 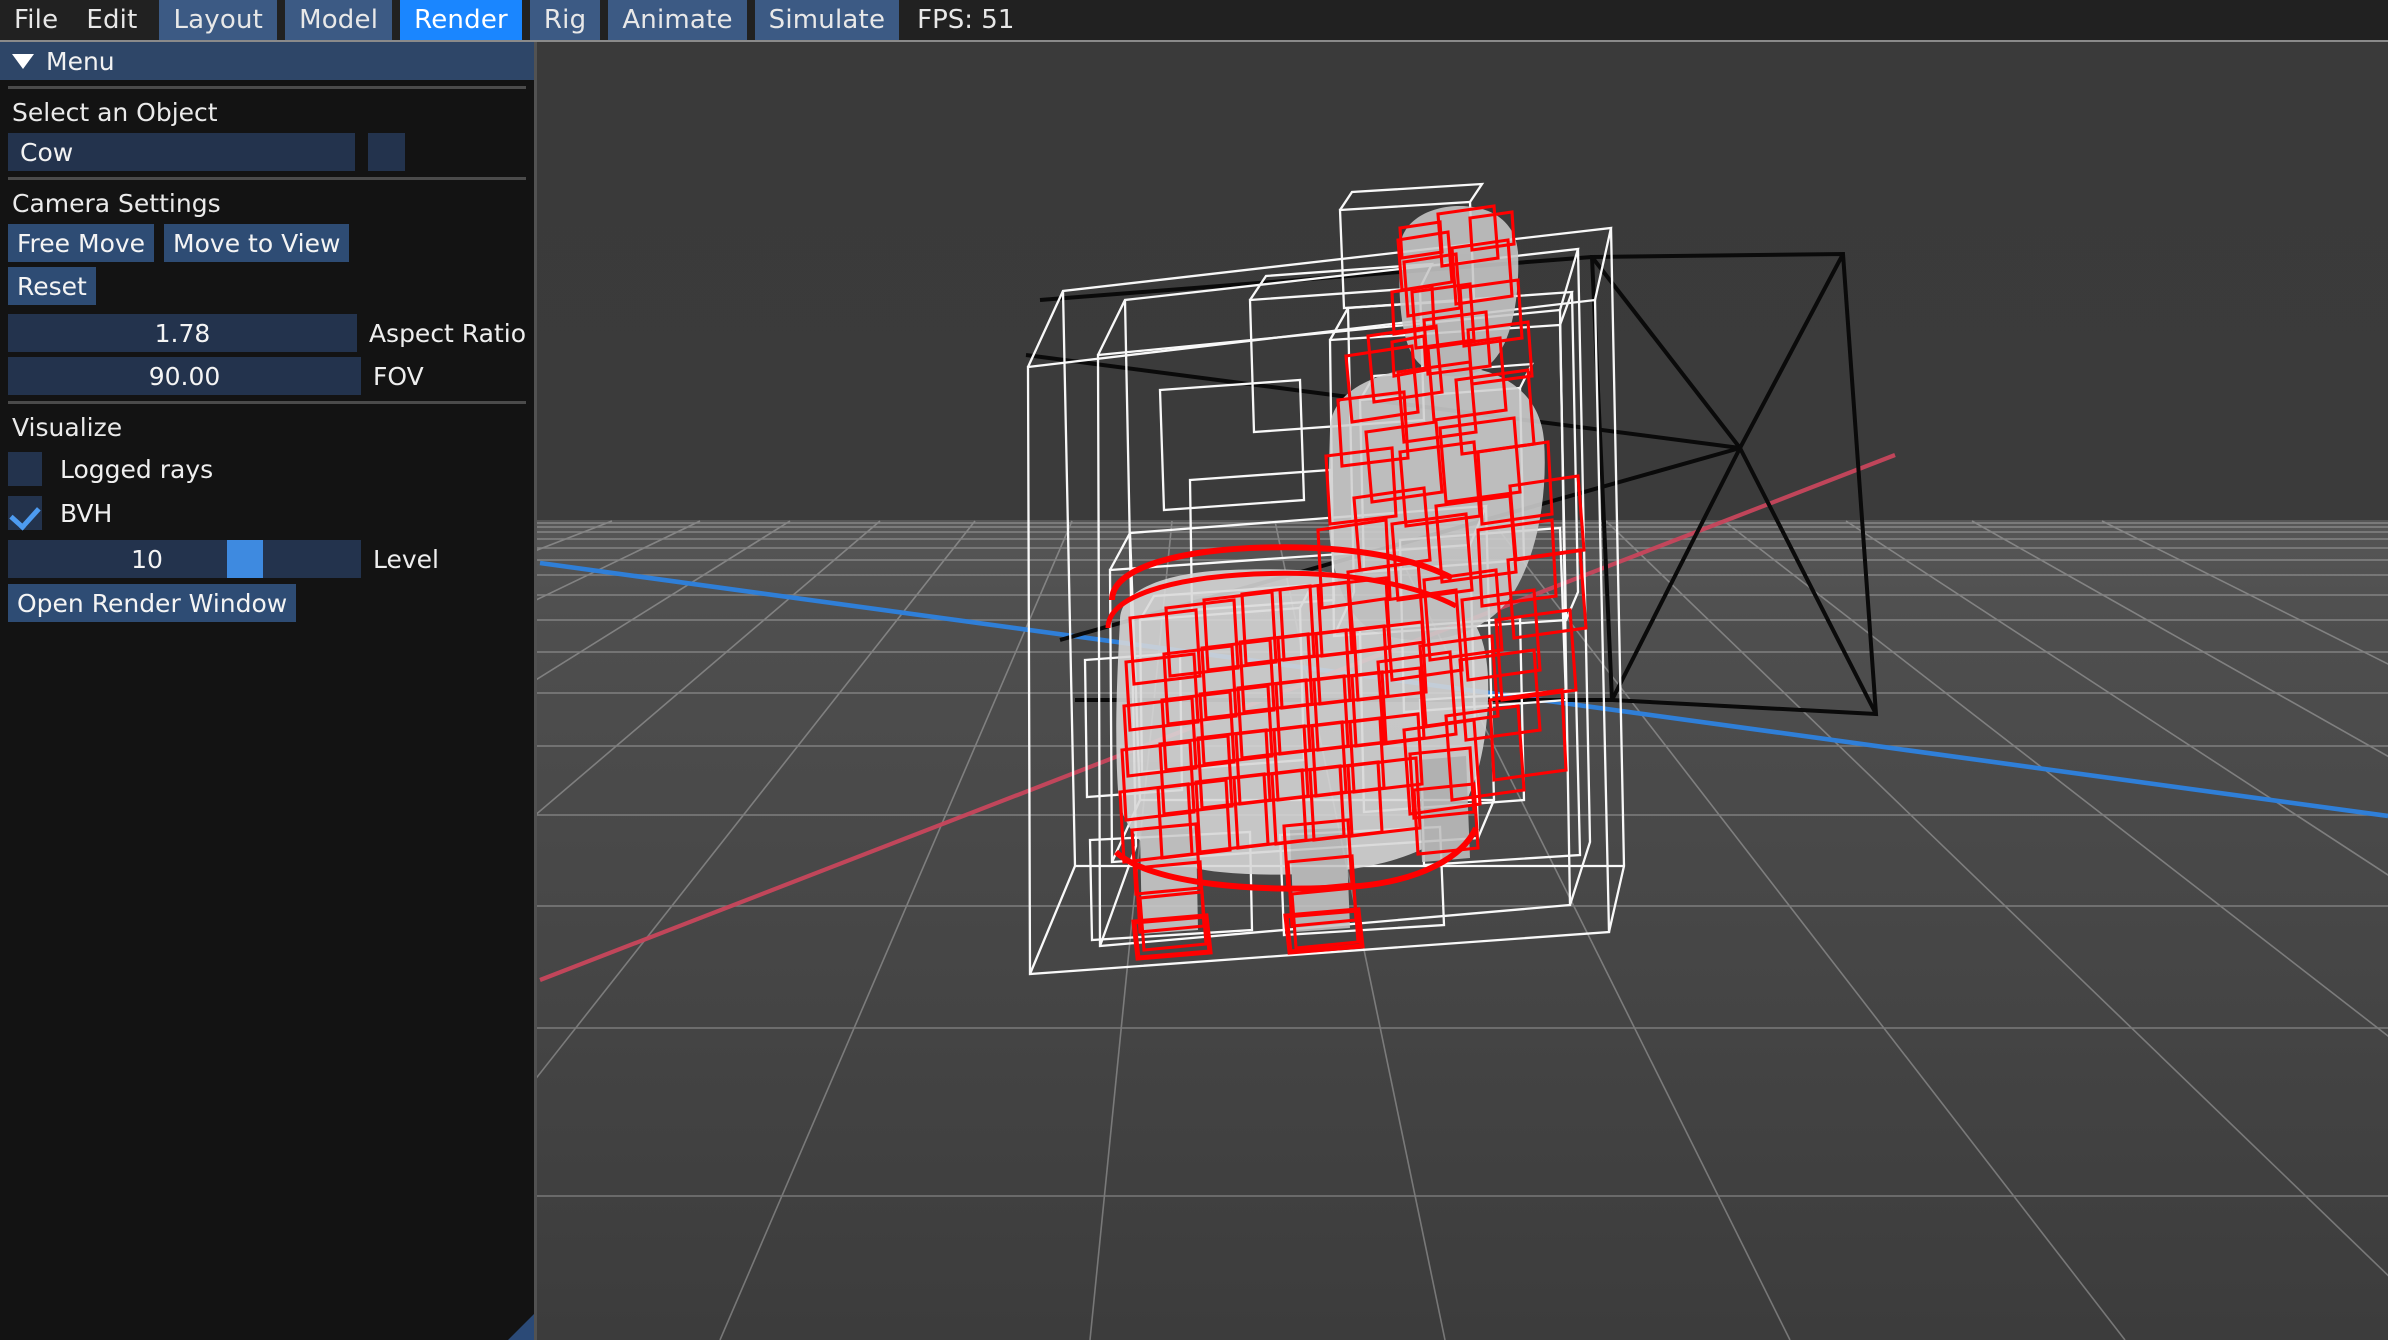 I want to click on aspect-ratio-slider: 1.78, so click(x=182, y=333).